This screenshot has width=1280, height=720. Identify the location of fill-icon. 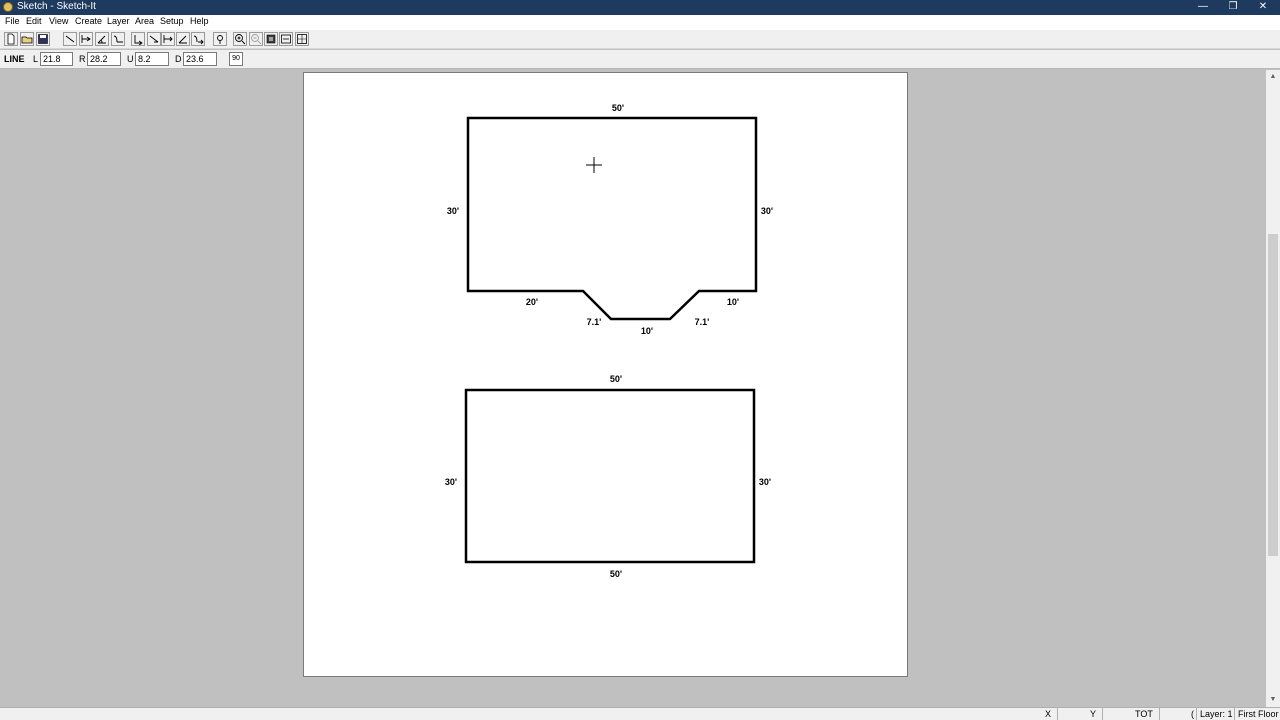
(271, 39).